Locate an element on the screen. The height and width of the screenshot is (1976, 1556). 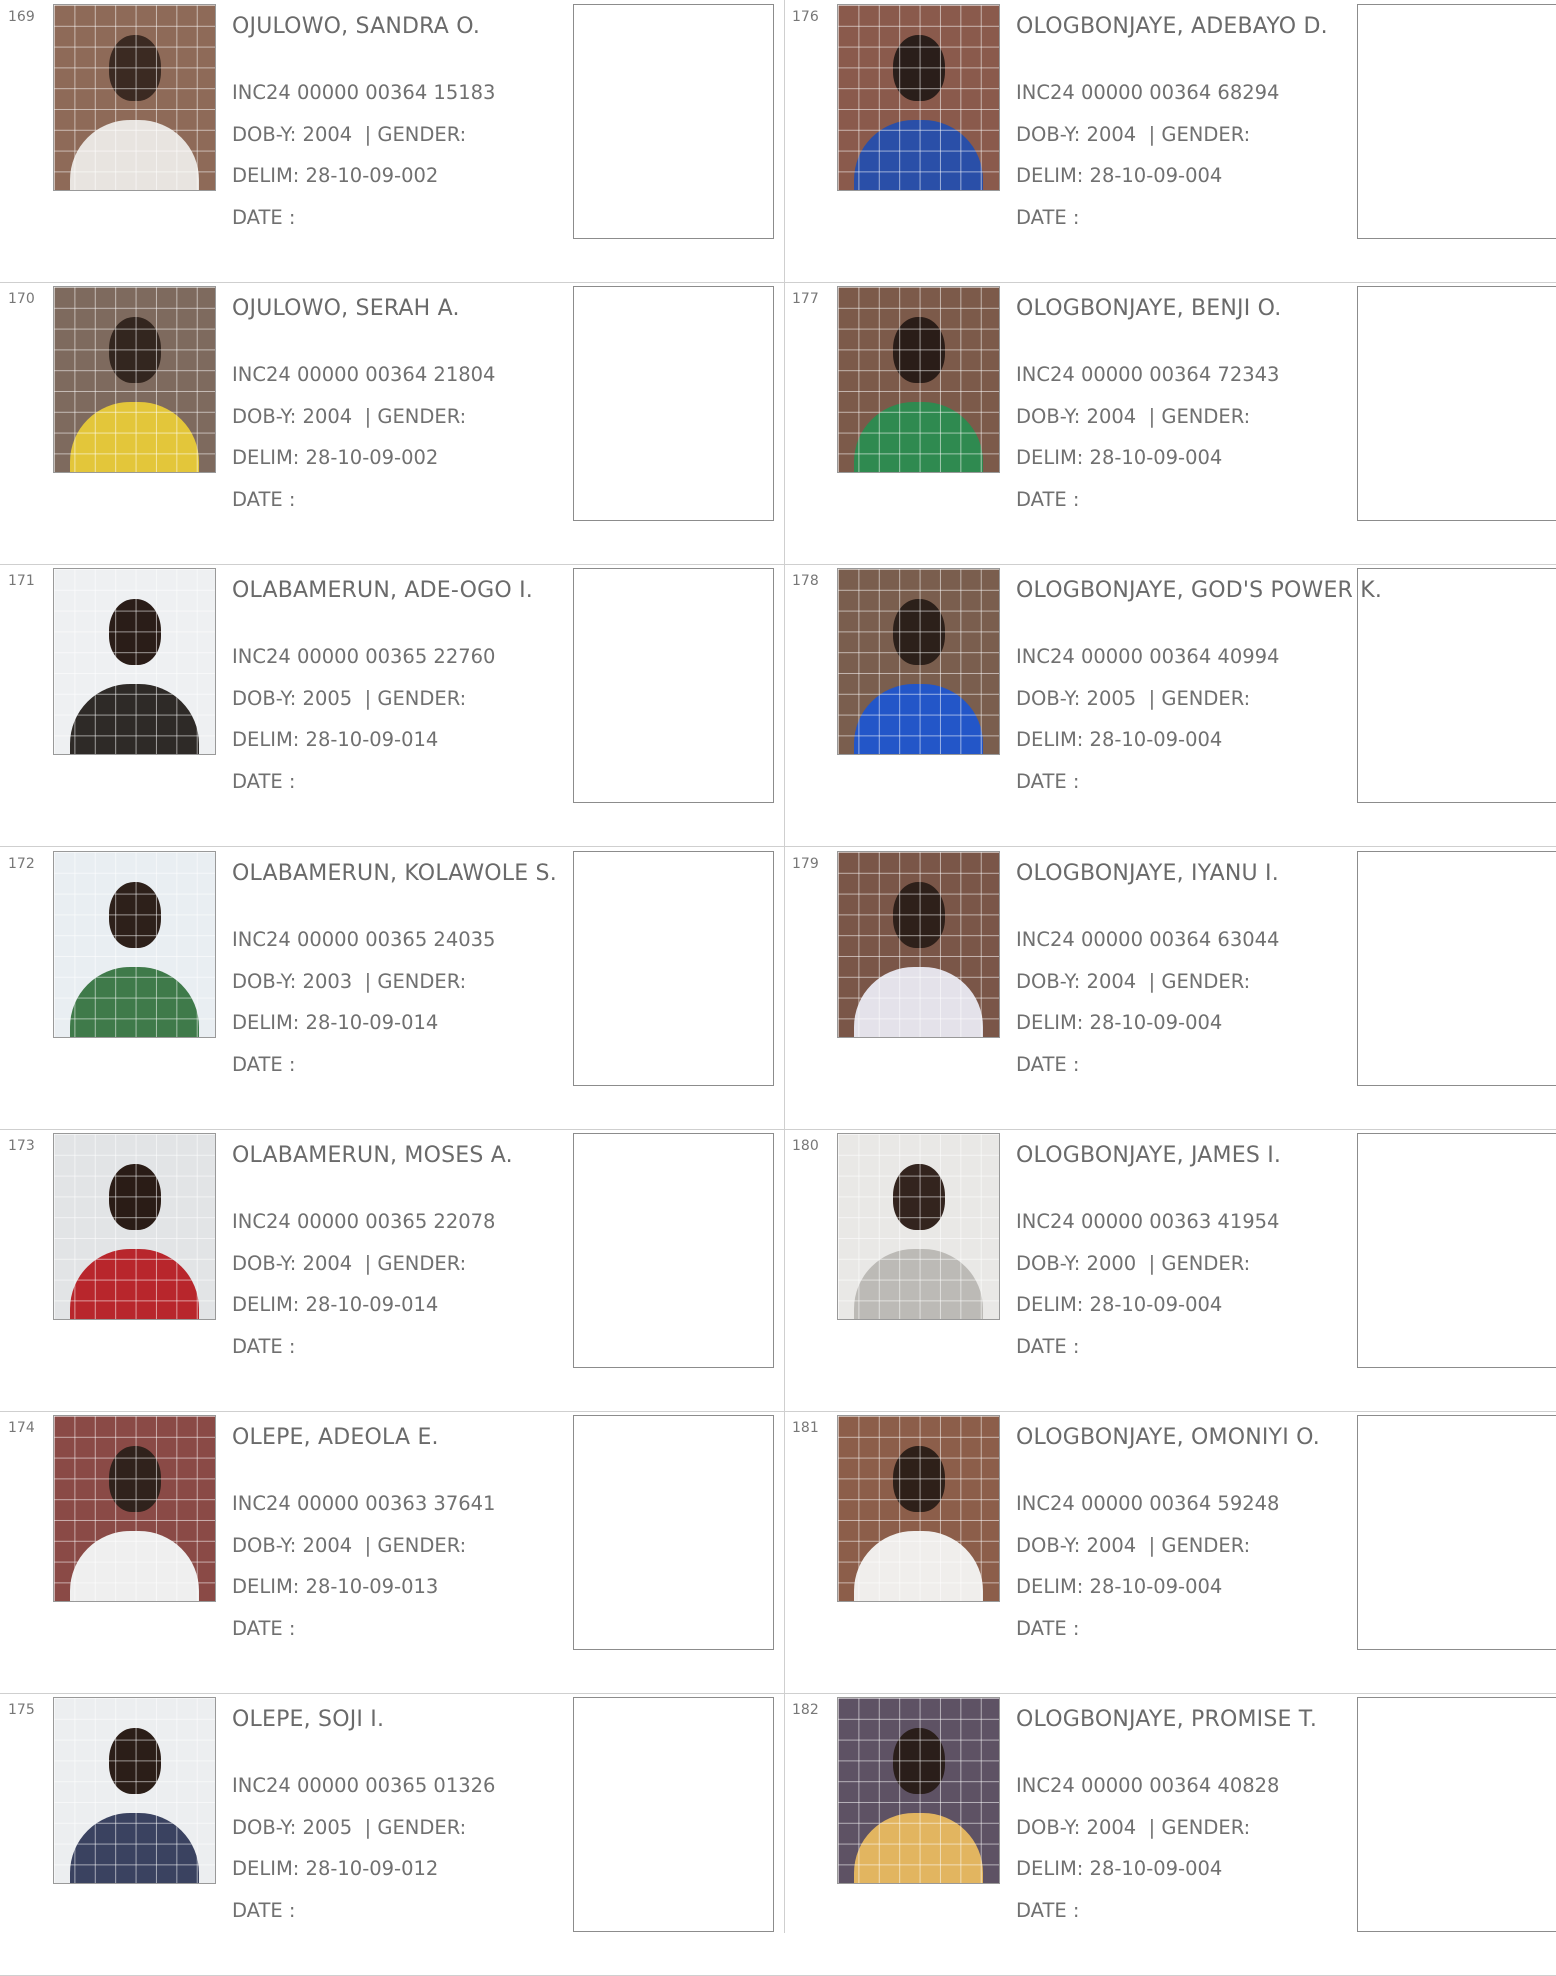
vin-number: INC24 00000 00363 37641 is located at coordinates (364, 1503).